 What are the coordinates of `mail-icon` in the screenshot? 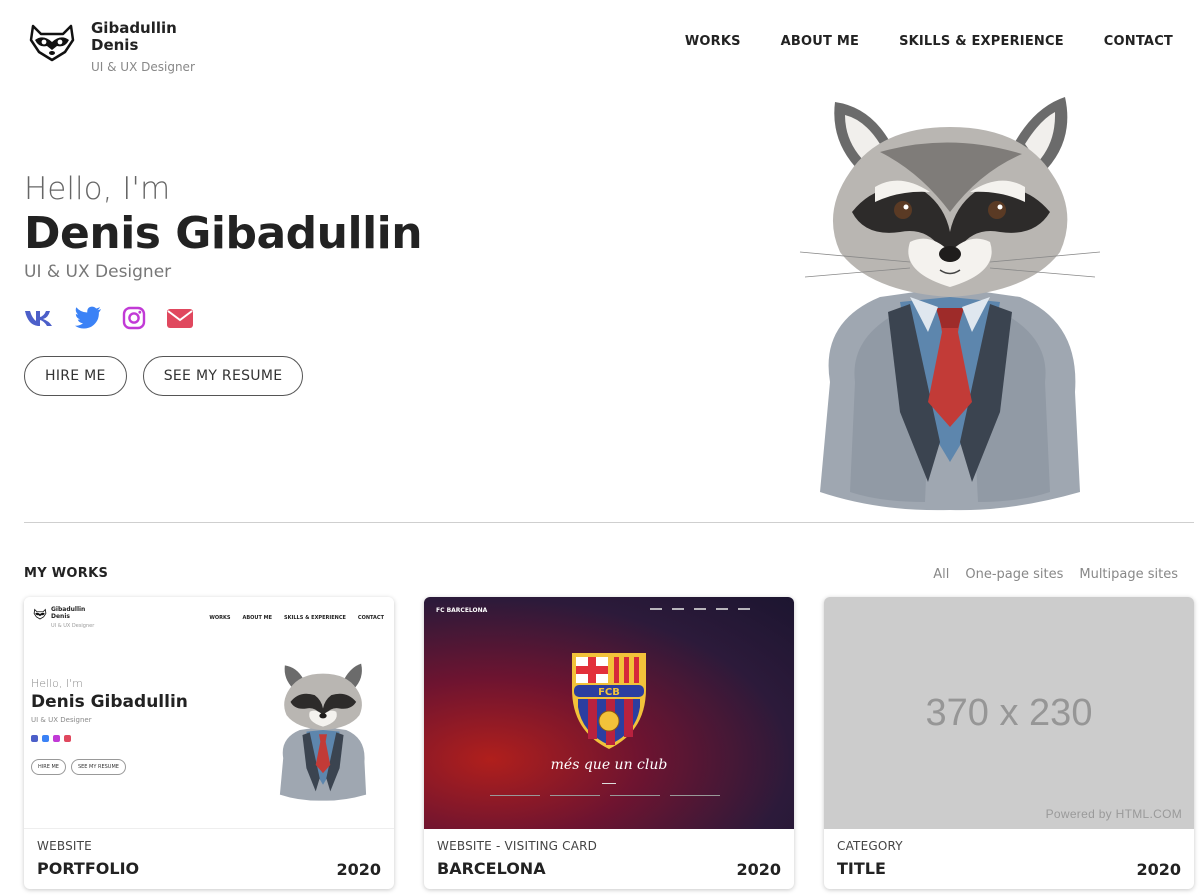 It's located at (180, 318).